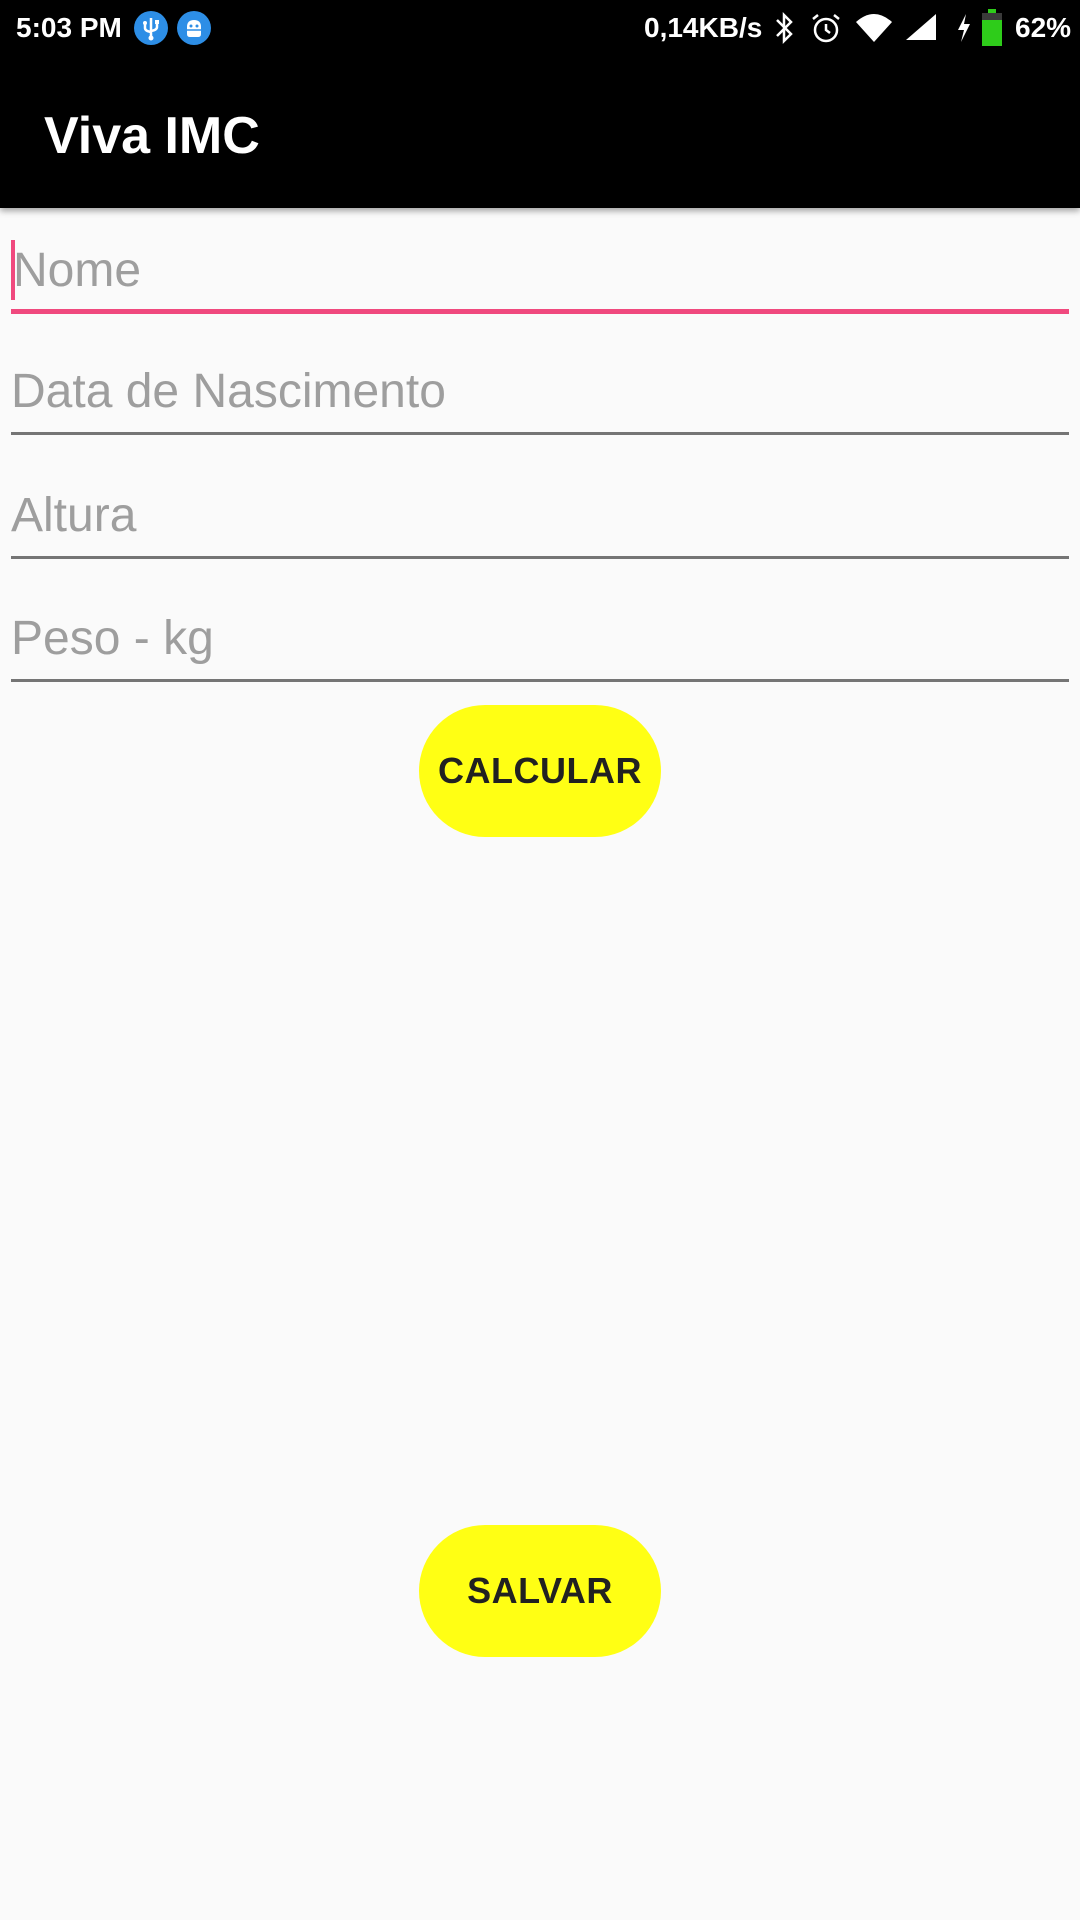 Image resolution: width=1080 pixels, height=1920 pixels. Describe the element at coordinates (540, 28) in the screenshot. I see `status-bar: 5:03 PM 0,14KB/s 62%` at that location.